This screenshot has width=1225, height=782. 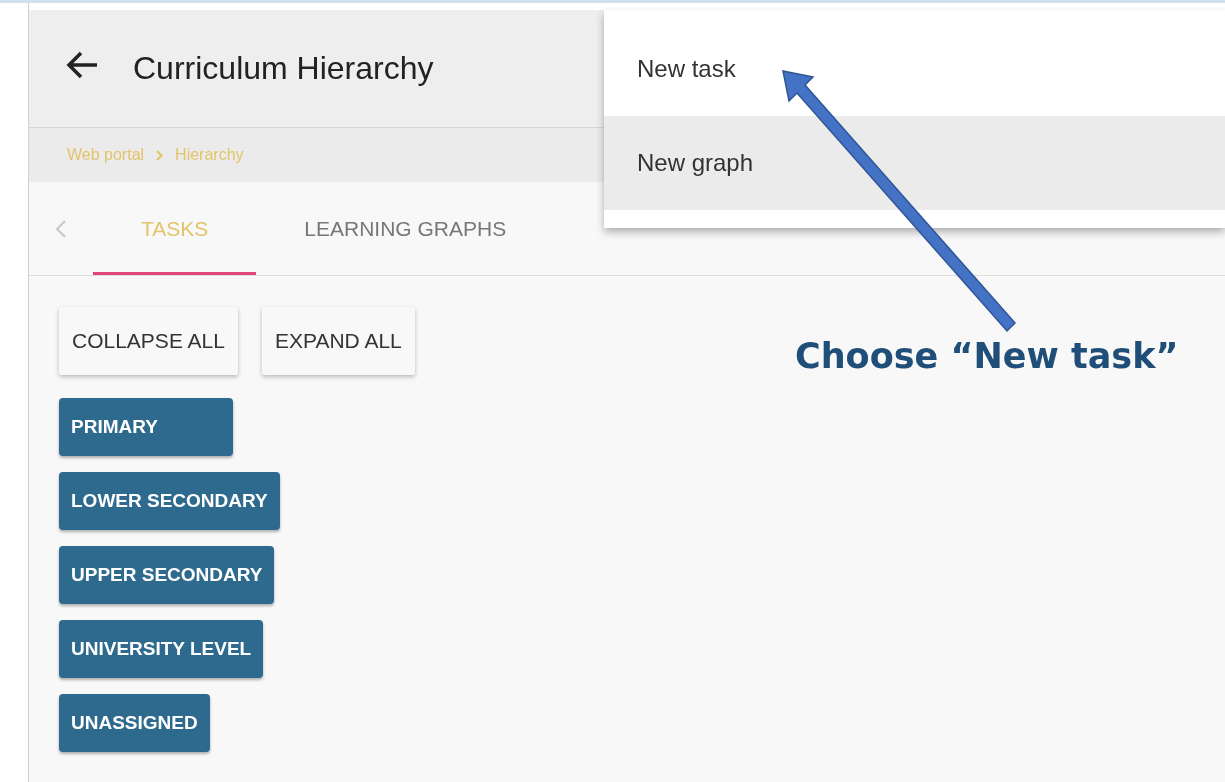 What do you see at coordinates (134, 723) in the screenshot?
I see `level-chip: UNASSIGNED` at bounding box center [134, 723].